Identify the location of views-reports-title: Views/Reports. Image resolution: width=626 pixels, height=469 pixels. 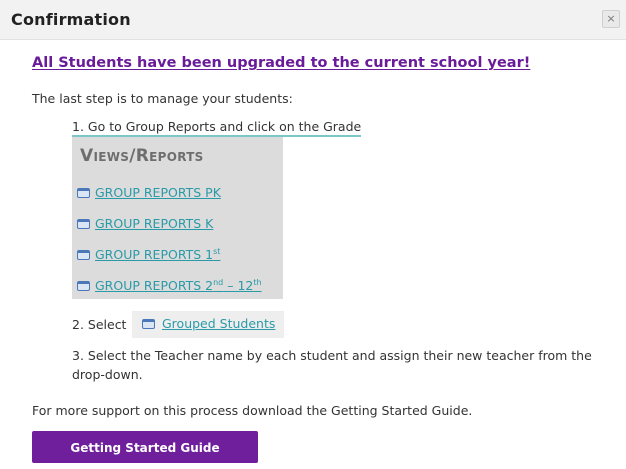
(142, 156).